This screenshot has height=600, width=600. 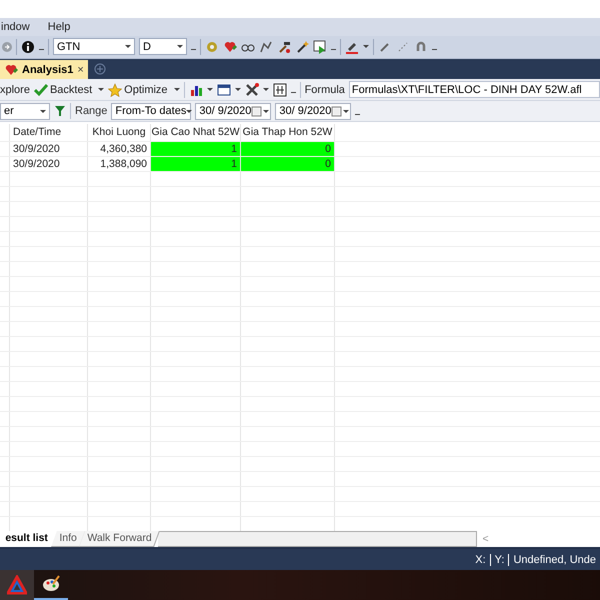 I want to click on dotted-line-icon, so click(x=403, y=47).